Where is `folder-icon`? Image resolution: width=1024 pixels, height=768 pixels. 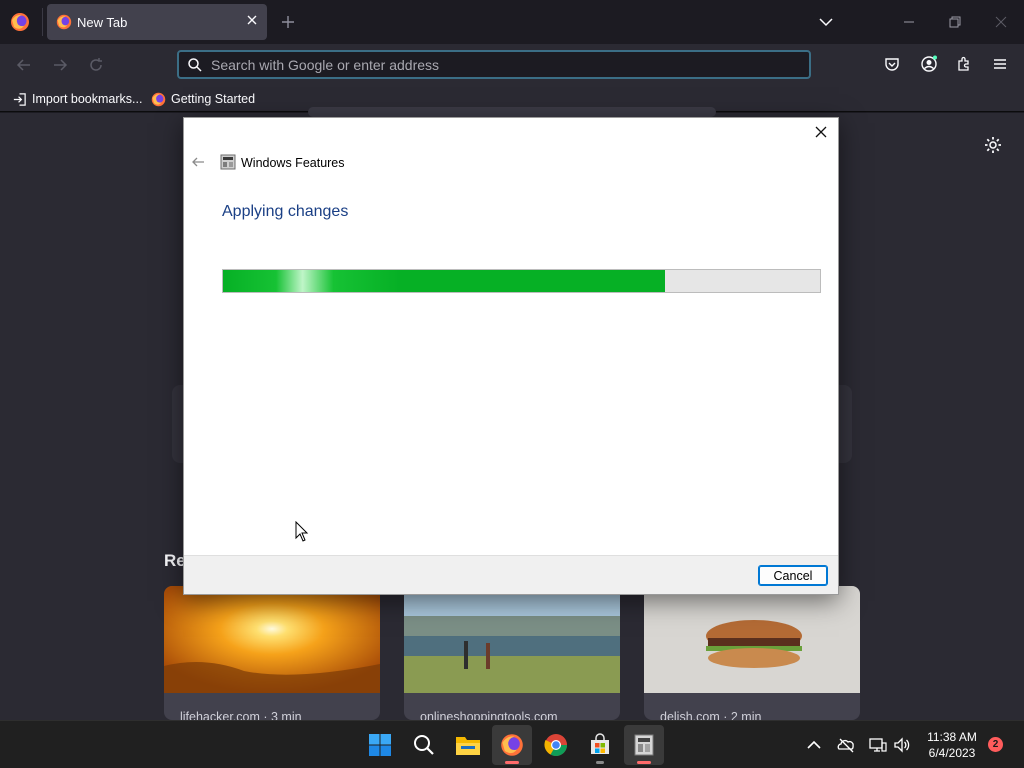
folder-icon is located at coordinates (468, 746).